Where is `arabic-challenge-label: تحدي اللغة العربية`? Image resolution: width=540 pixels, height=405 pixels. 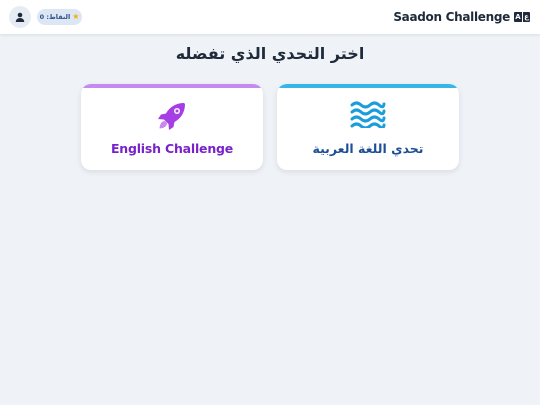 arabic-challenge-label: تحدي اللغة العربية is located at coordinates (368, 148).